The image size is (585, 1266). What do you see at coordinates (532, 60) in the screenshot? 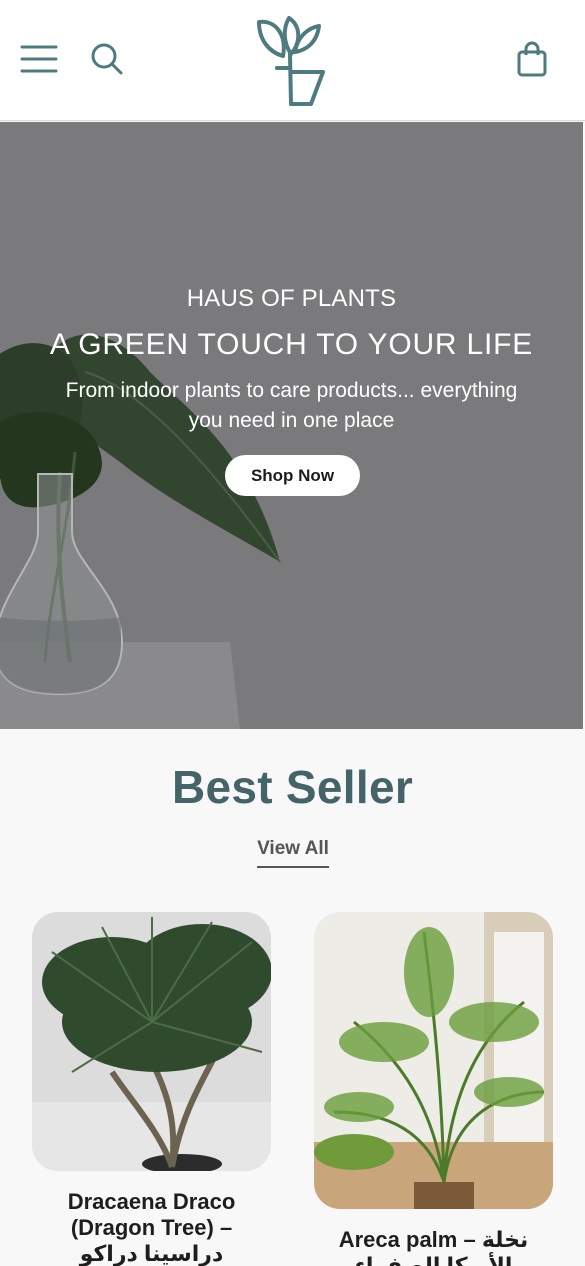
I see `shopping-bag-icon` at bounding box center [532, 60].